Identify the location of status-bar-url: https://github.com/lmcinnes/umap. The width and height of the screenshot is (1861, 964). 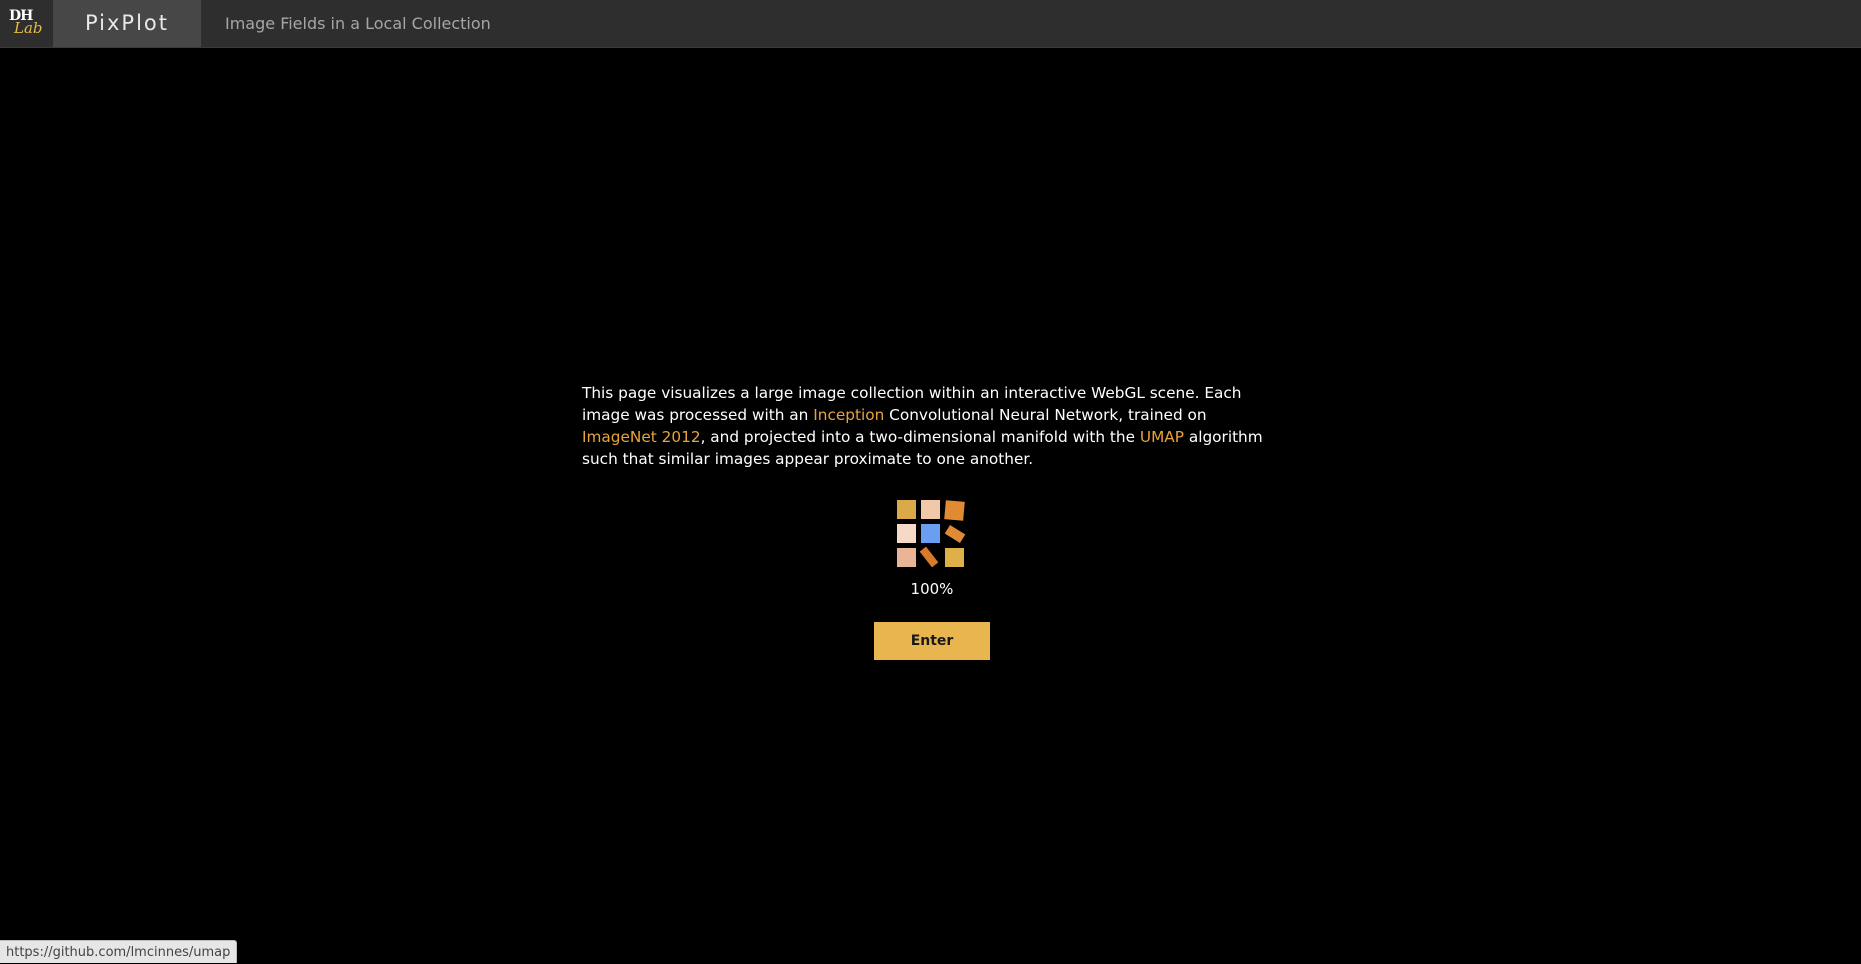
(119, 951).